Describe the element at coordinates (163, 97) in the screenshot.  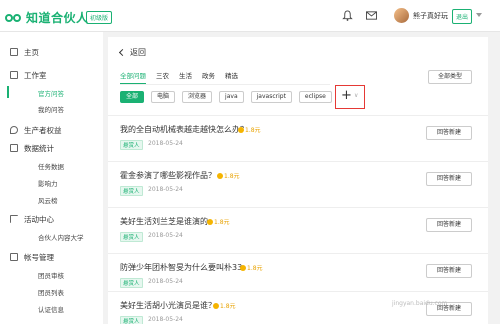
I see `chip-computer: 电脑` at that location.